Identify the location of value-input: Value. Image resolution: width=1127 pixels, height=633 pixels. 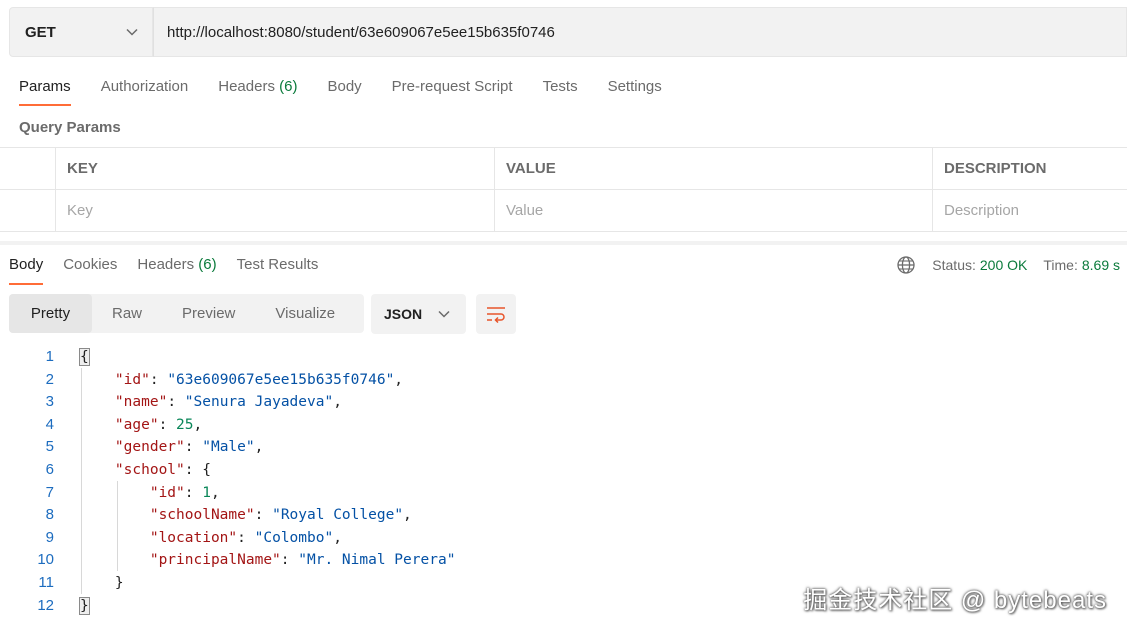
(713, 210).